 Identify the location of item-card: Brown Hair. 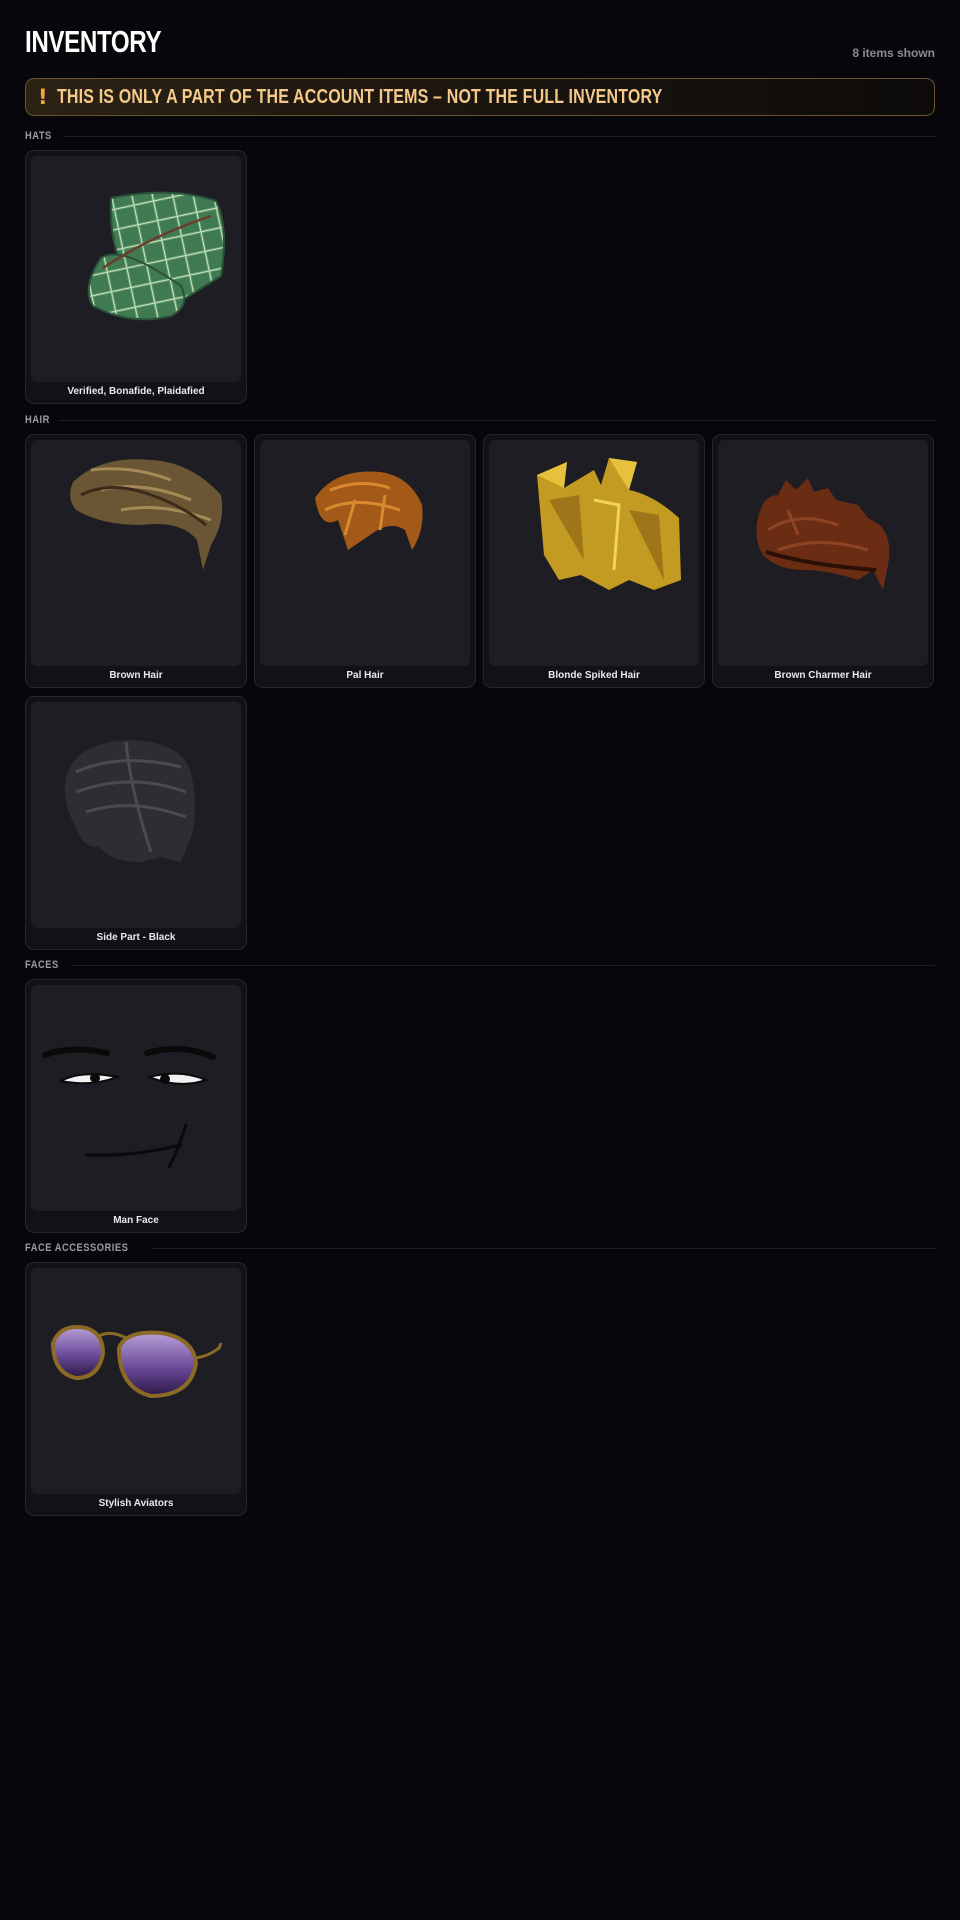
(136, 561).